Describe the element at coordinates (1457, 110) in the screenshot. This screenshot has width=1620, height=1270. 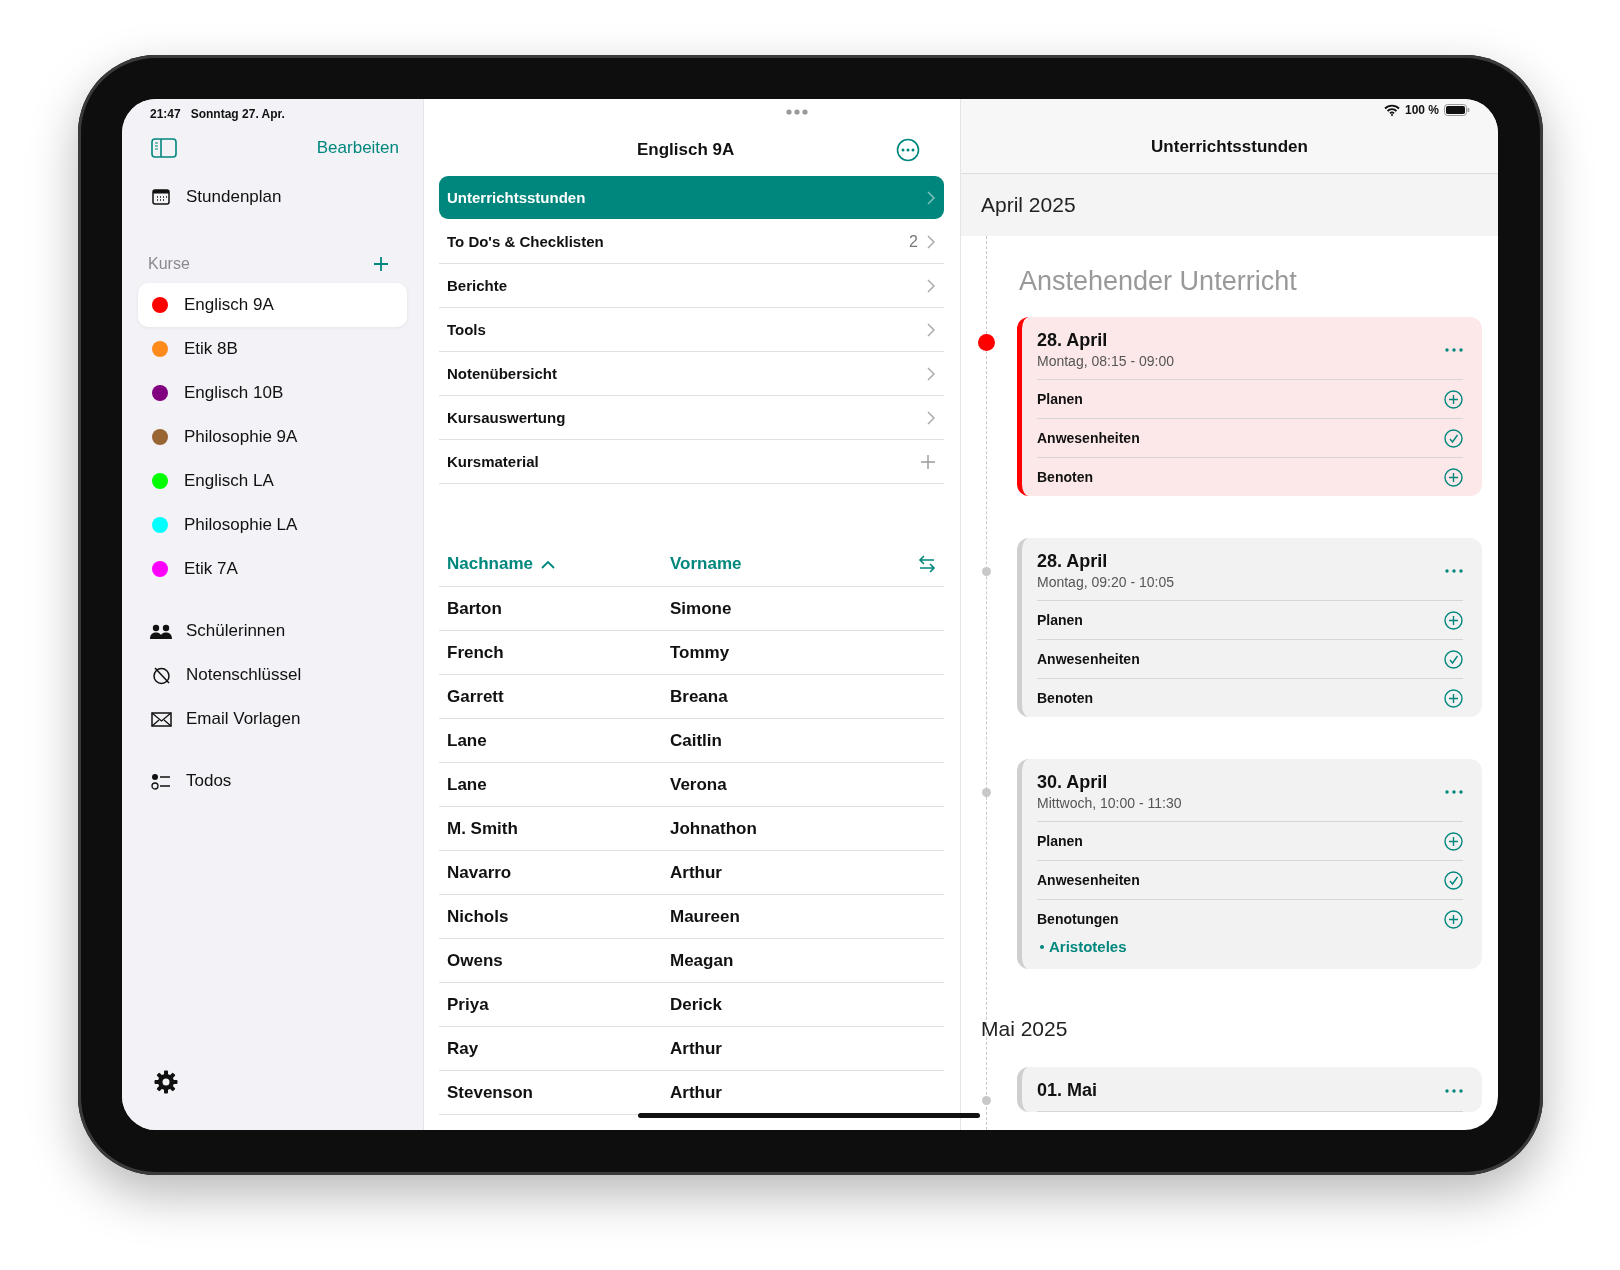
I see `battery-icon` at that location.